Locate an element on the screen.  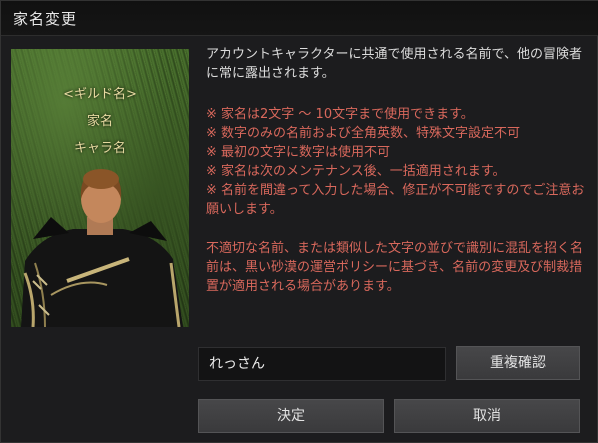
family-name-input: れっさん is located at coordinates (322, 364).